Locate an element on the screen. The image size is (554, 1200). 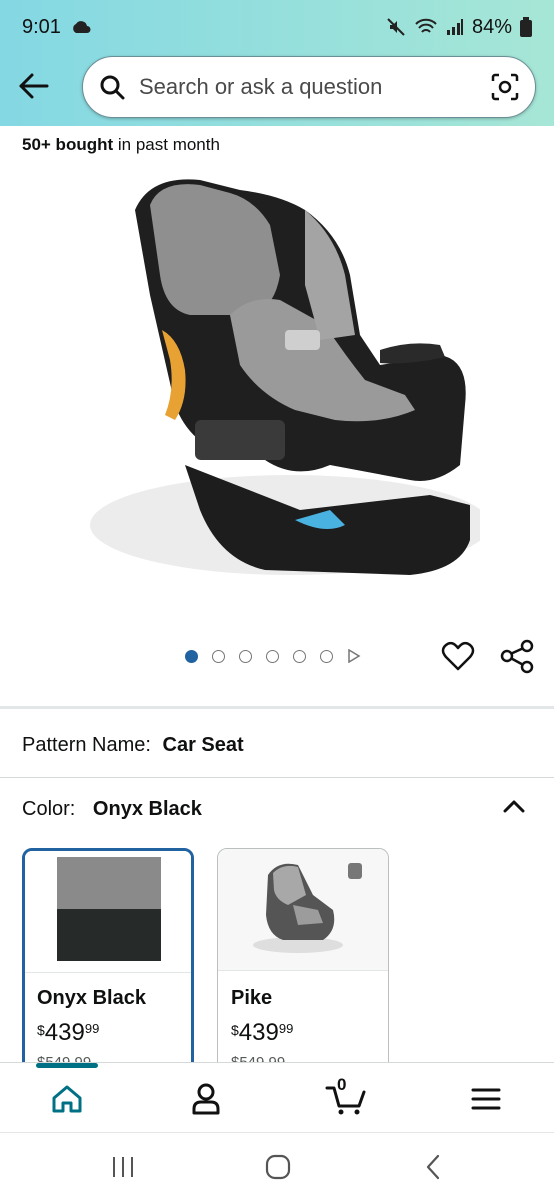
bought-count-bold: 50+ bought is located at coordinates (68, 144).